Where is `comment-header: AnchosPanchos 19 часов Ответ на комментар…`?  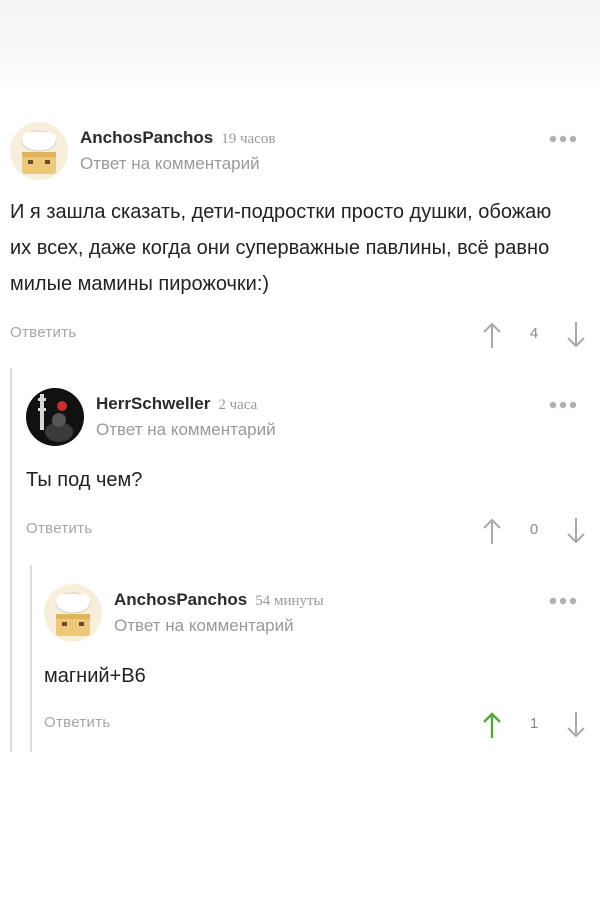
comment-header: AnchosPanchos 19 часов Ответ на комментар… is located at coordinates (294, 152).